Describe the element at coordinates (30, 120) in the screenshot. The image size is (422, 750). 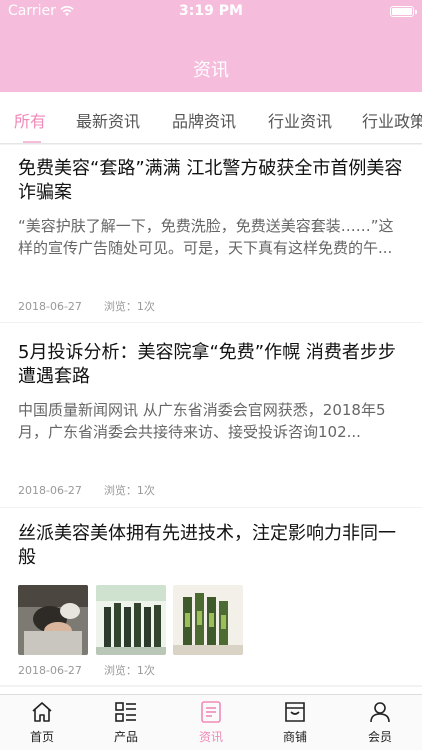
I see `tab-all: 所有` at that location.